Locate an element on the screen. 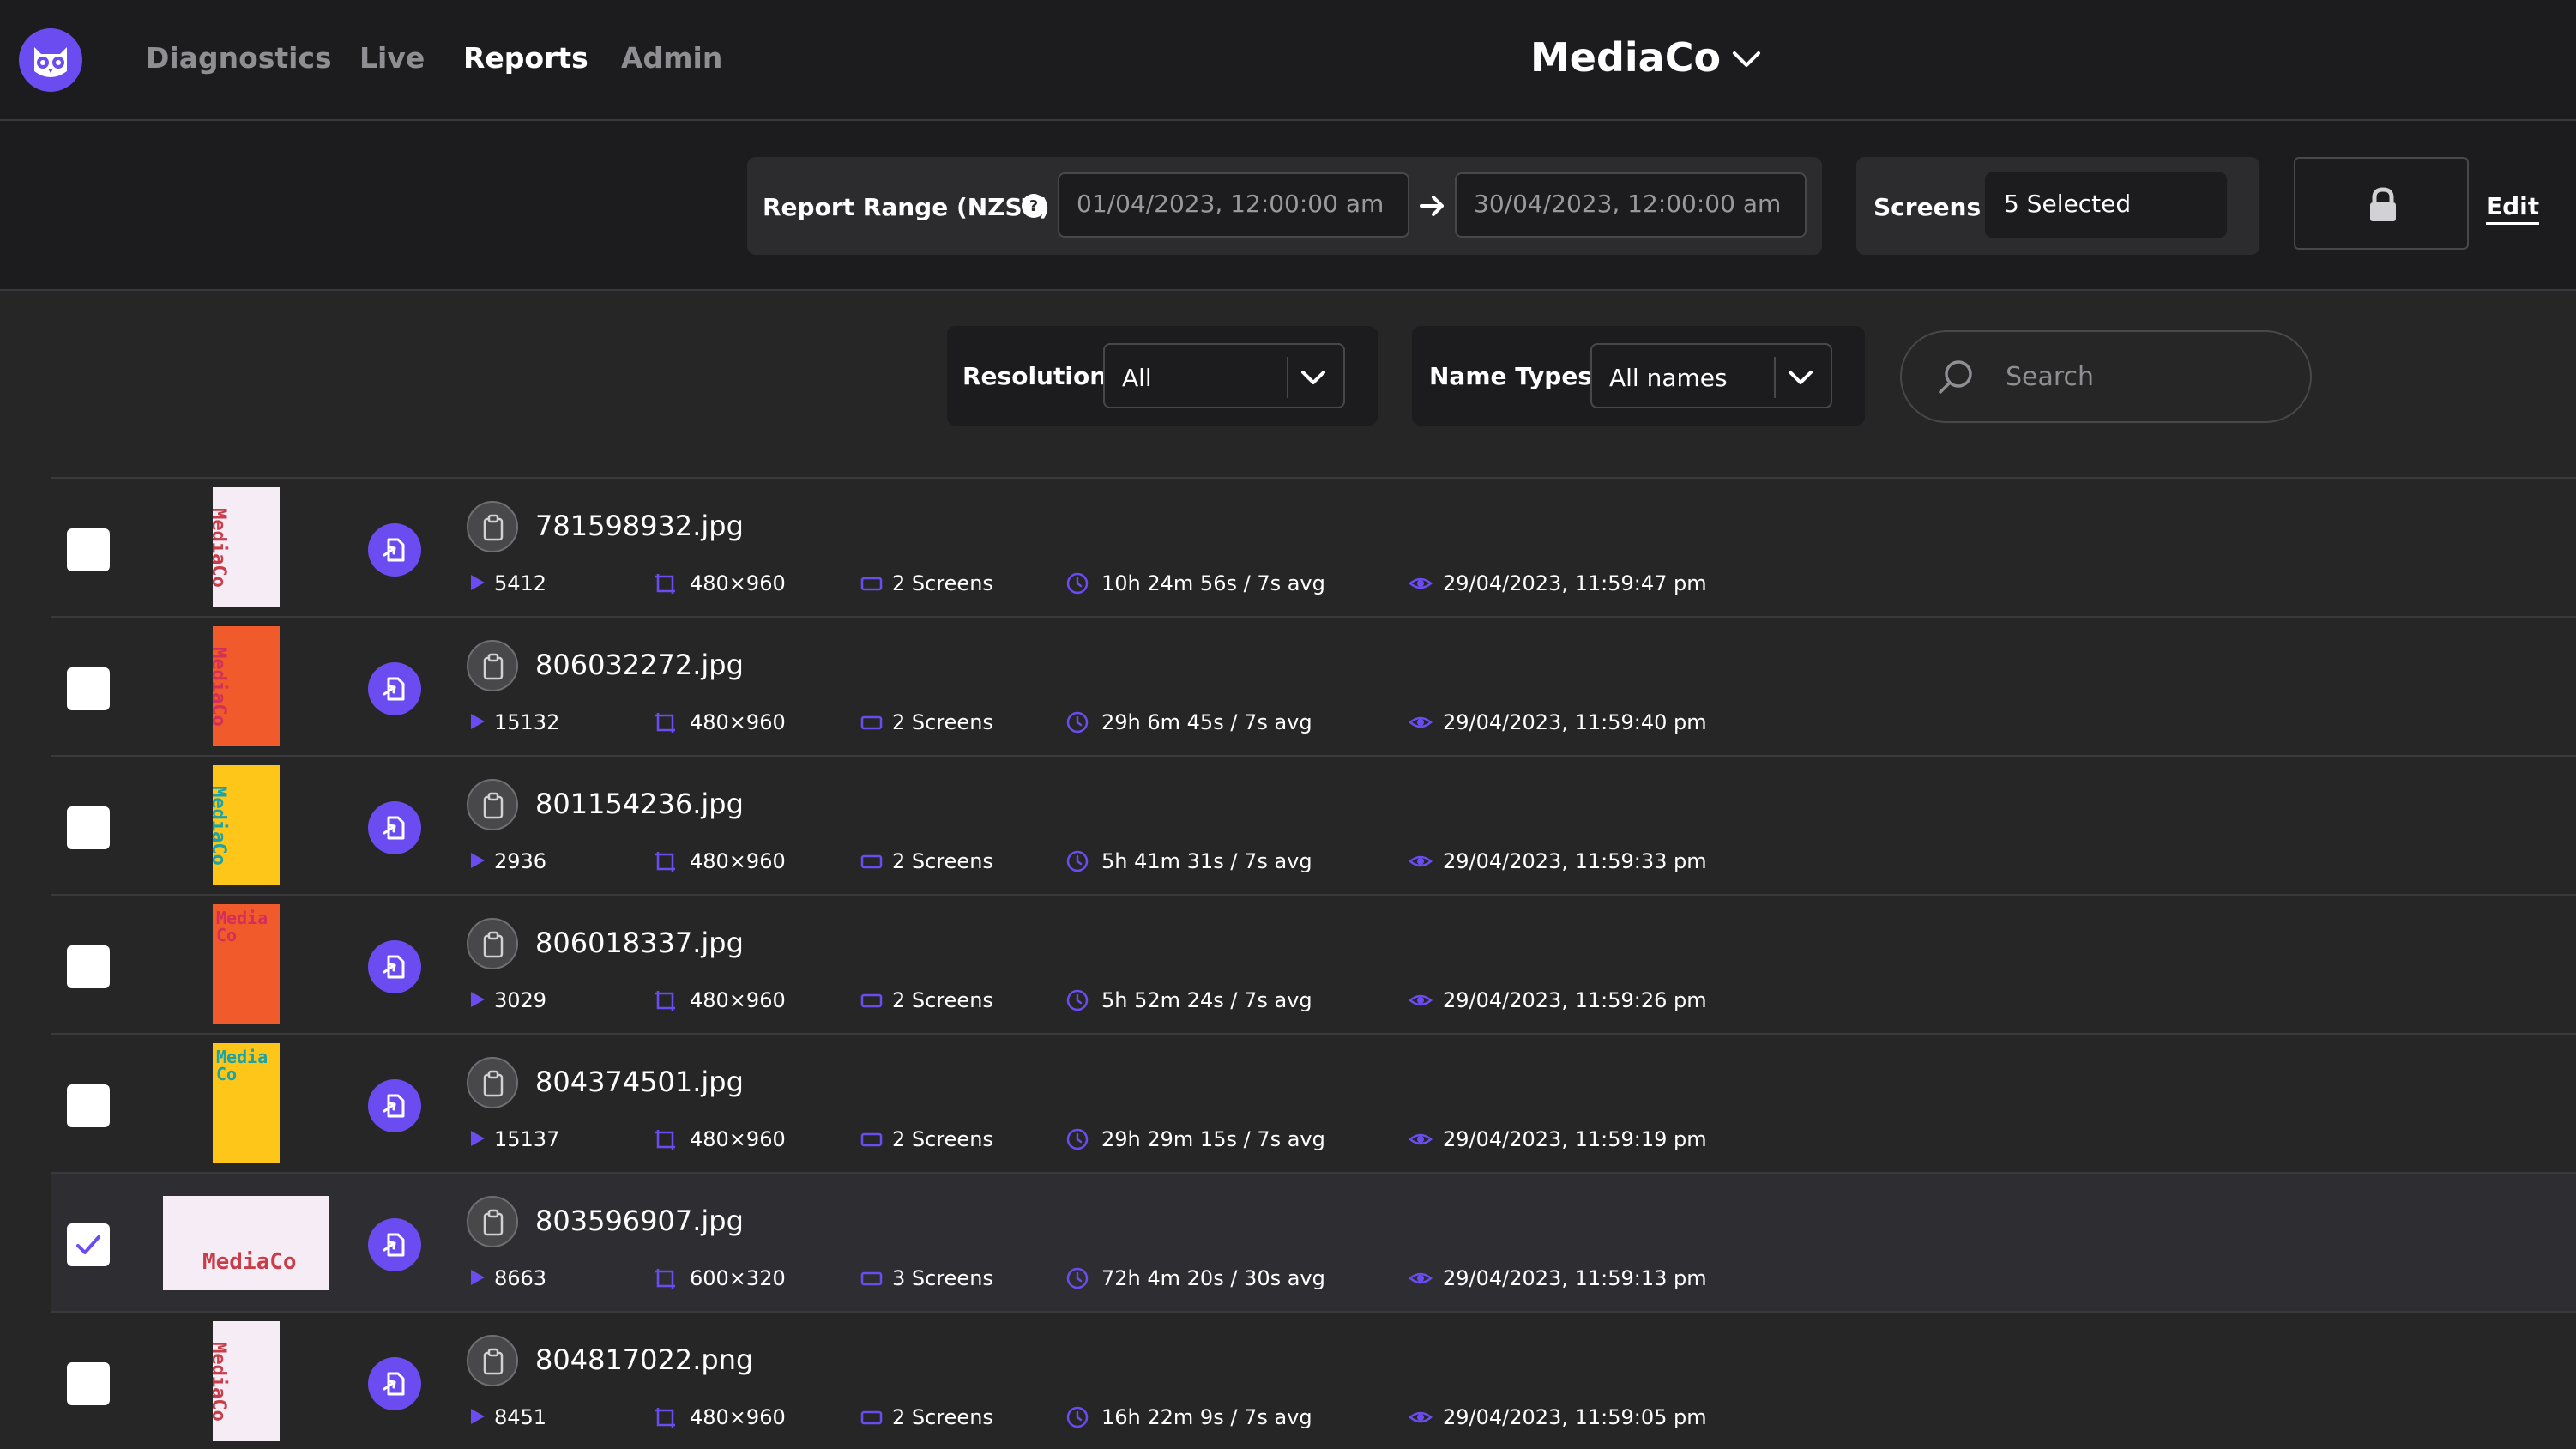 Image resolution: width=2576 pixels, height=1449 pixels. file-name: 804817022.png is located at coordinates (644, 1359).